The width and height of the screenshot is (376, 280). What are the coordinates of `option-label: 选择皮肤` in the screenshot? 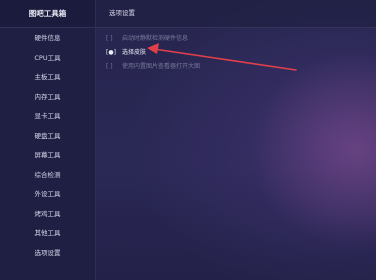 It's located at (134, 52).